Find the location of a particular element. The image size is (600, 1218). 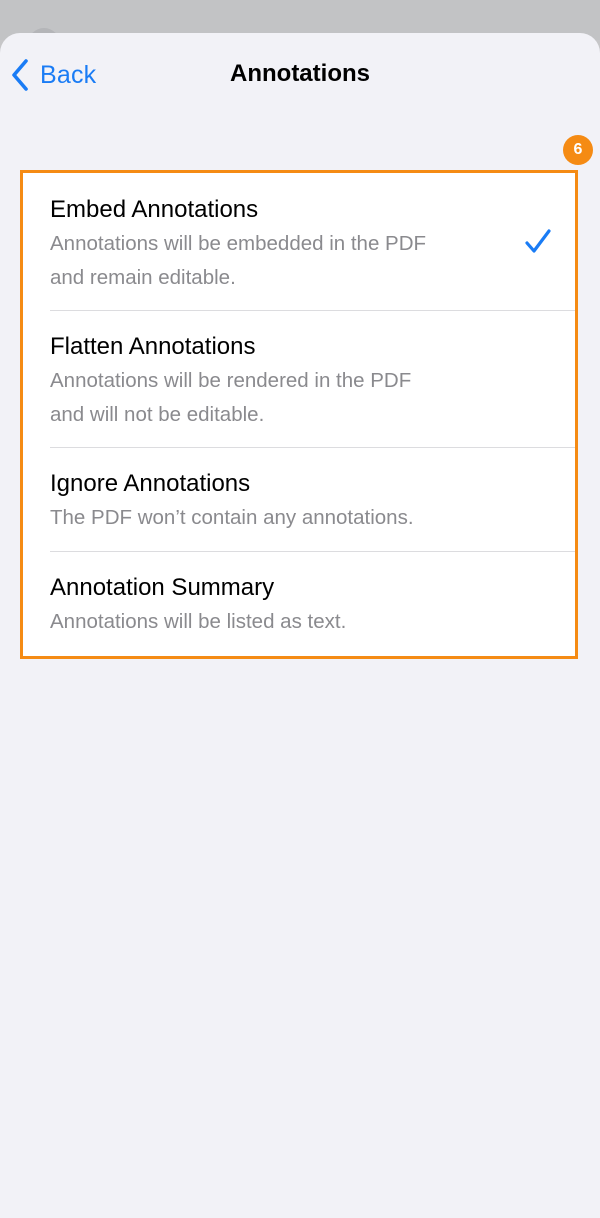

option-description-line: The PDF won’t contain any annotations. is located at coordinates (232, 517).